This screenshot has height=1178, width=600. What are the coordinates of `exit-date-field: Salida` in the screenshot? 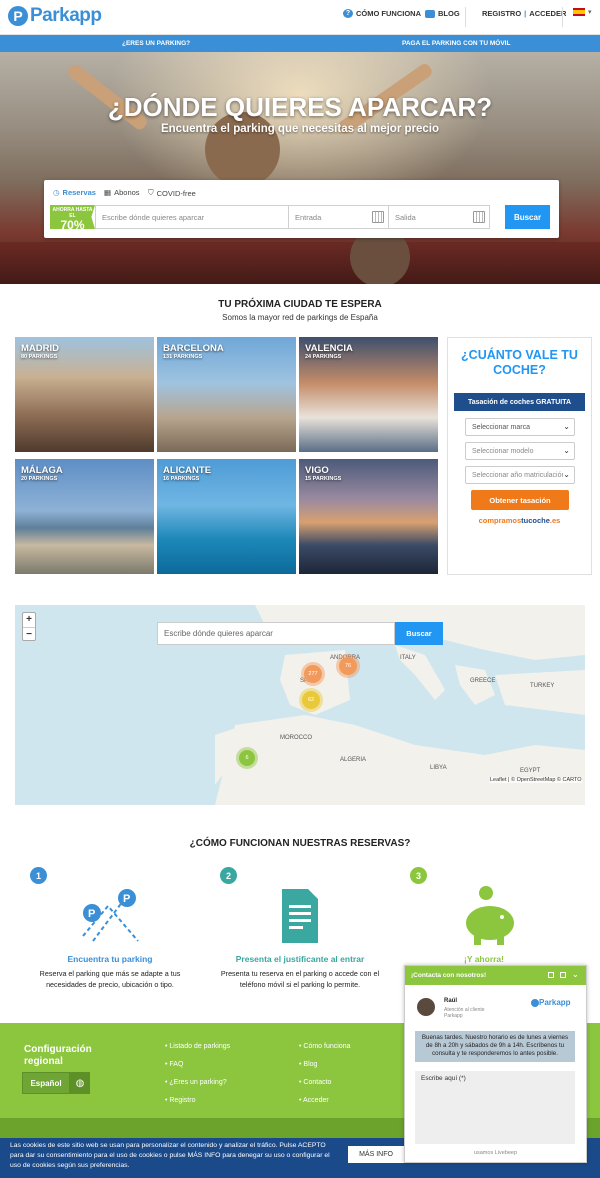 It's located at (439, 217).